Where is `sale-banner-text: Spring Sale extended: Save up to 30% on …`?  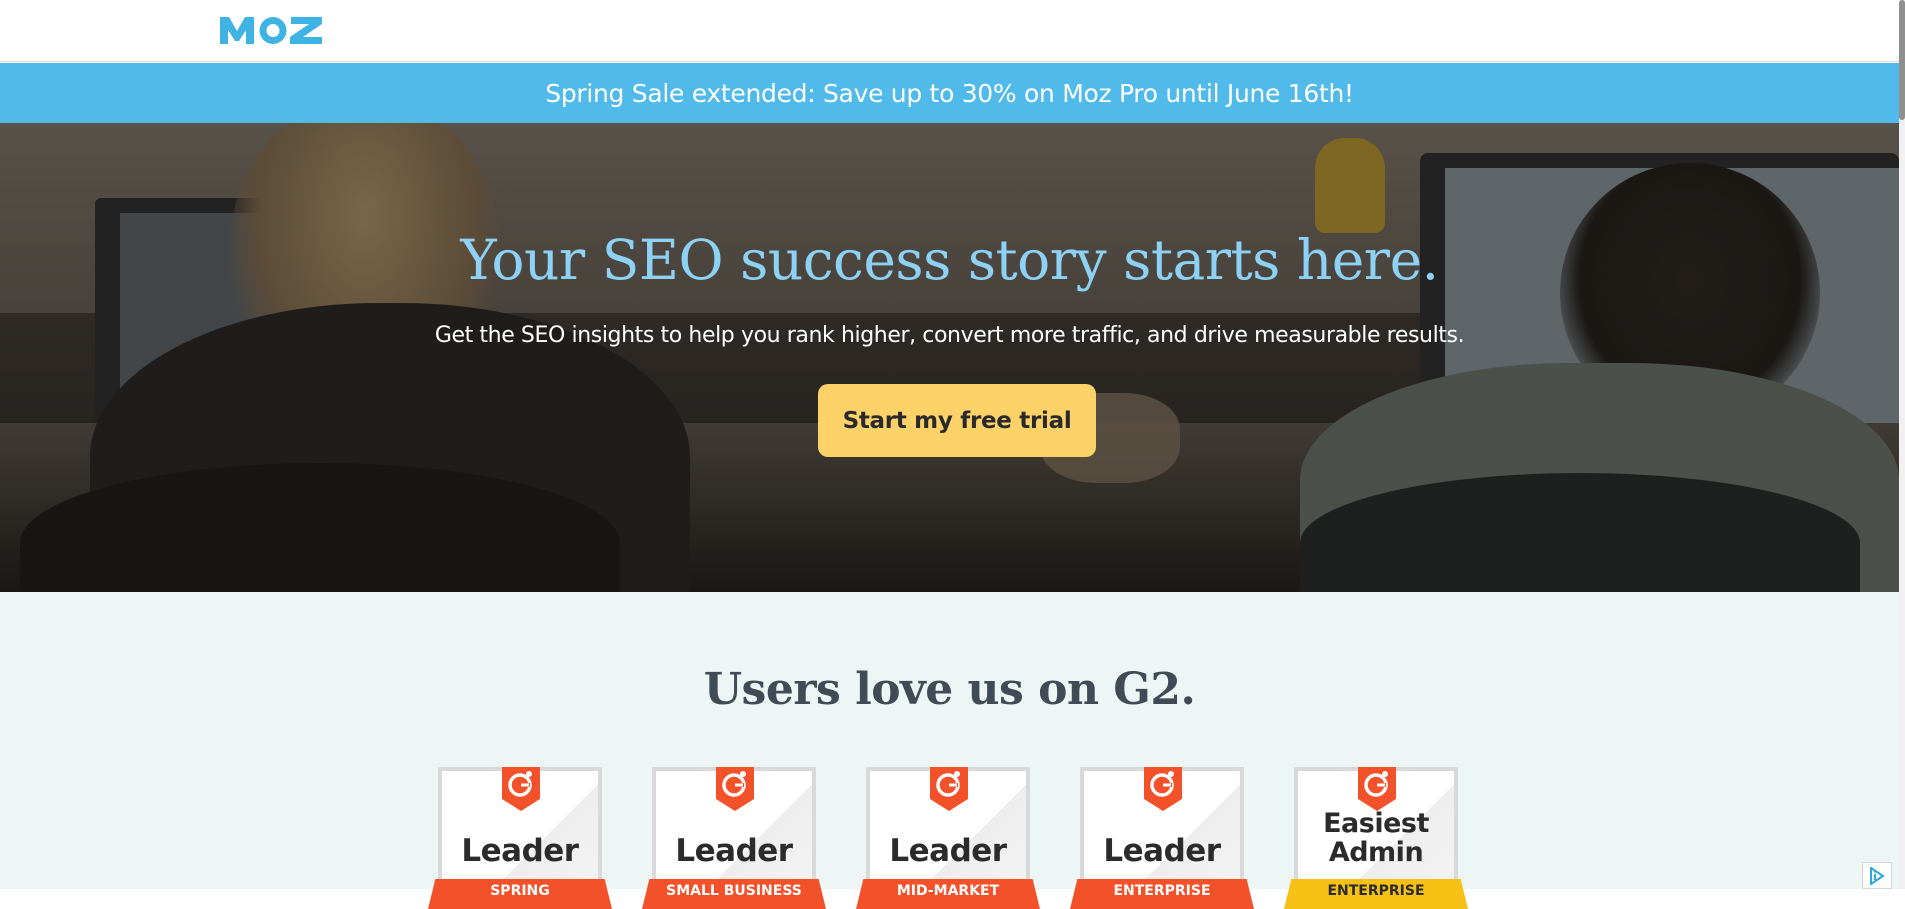 sale-banner-text: Spring Sale extended: Save up to 30% on … is located at coordinates (949, 93).